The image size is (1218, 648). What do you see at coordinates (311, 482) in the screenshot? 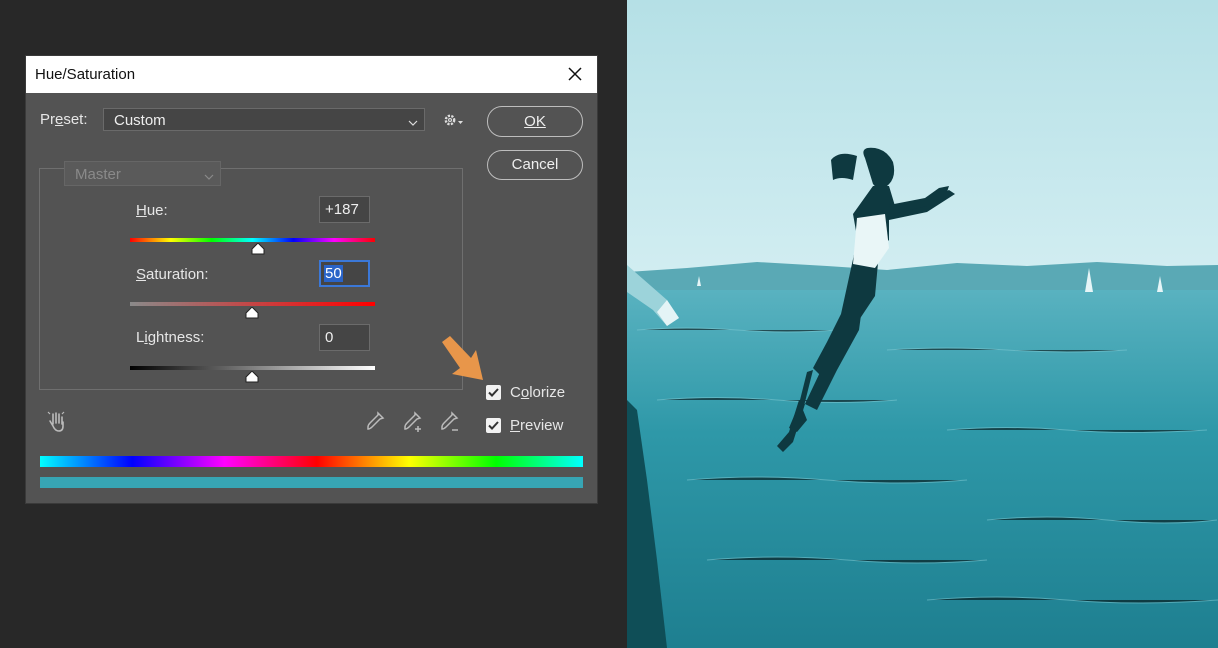
I see `output-color-bar` at bounding box center [311, 482].